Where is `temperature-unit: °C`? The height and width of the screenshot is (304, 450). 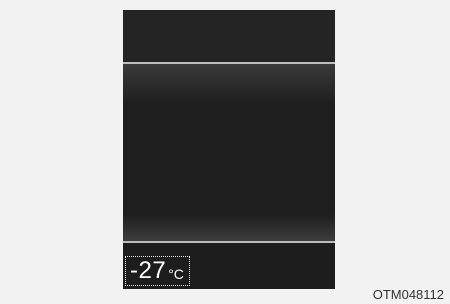 temperature-unit: °C is located at coordinates (176, 274).